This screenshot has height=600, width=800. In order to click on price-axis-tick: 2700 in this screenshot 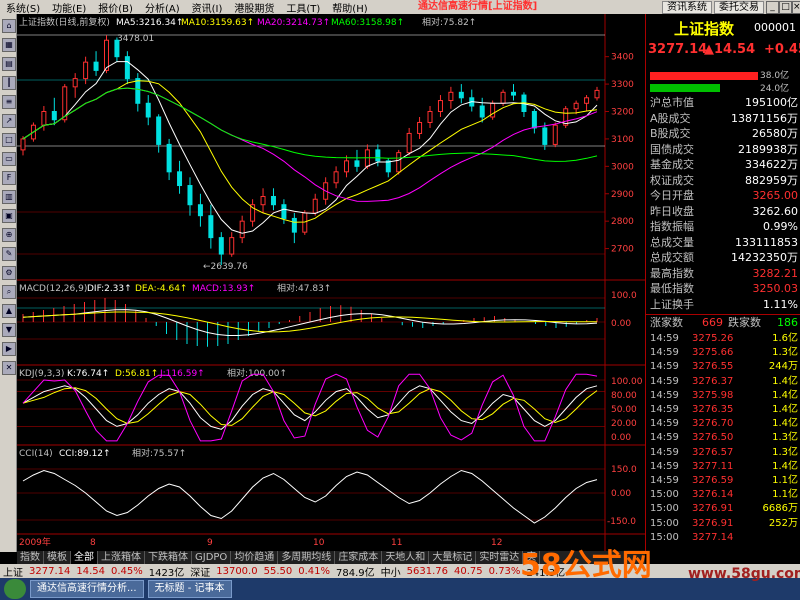, I will do `click(622, 250)`.